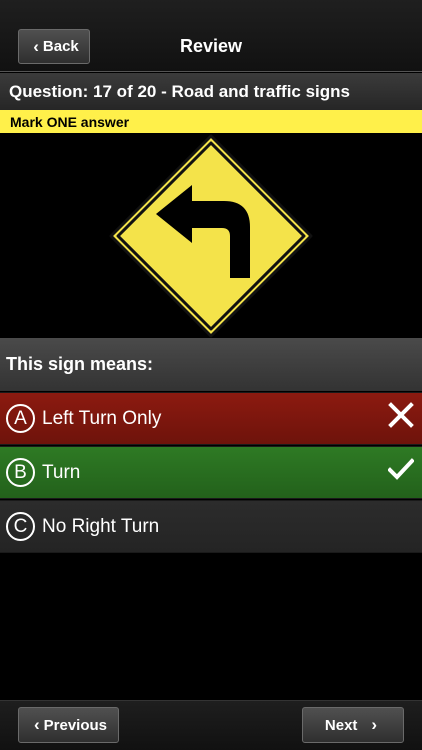  Describe the element at coordinates (211, 526) in the screenshot. I see `answer-option-c: C No Right Turn` at that location.